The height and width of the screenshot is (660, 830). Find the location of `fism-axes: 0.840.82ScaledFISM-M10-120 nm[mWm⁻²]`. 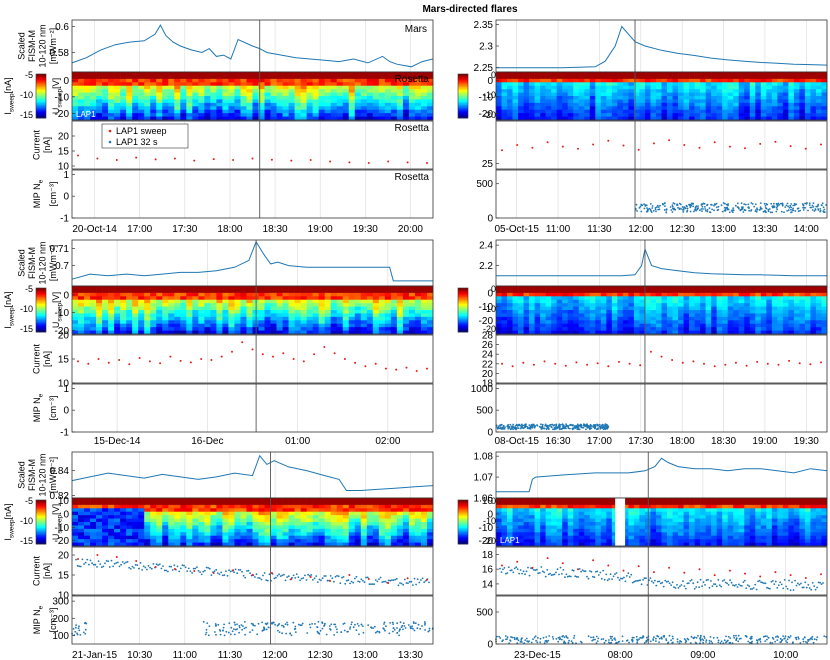

fism-axes: 0.840.82ScaledFISM-M10-120 nm[mWm⁻²] is located at coordinates (225, 476).